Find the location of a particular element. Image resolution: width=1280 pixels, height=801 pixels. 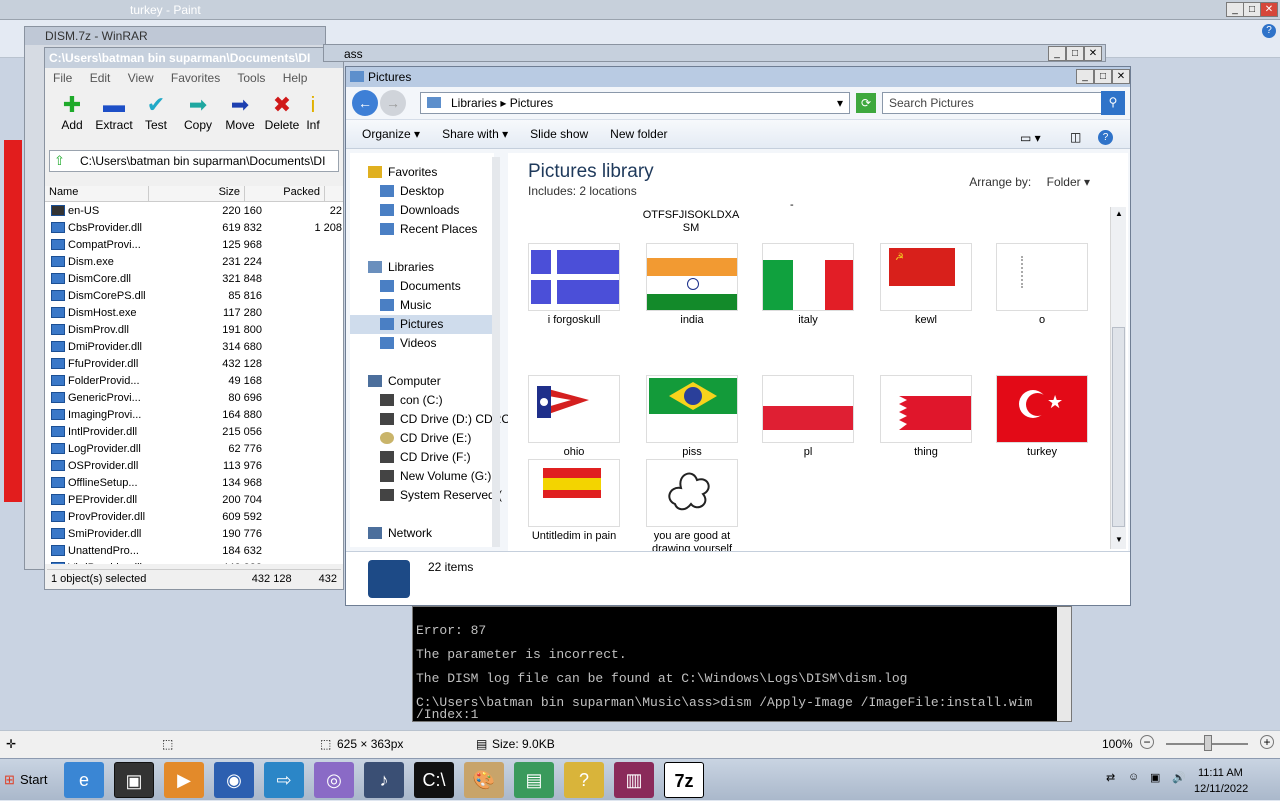

search-input: Search Pictures ⚲ is located at coordinates (1003, 103).